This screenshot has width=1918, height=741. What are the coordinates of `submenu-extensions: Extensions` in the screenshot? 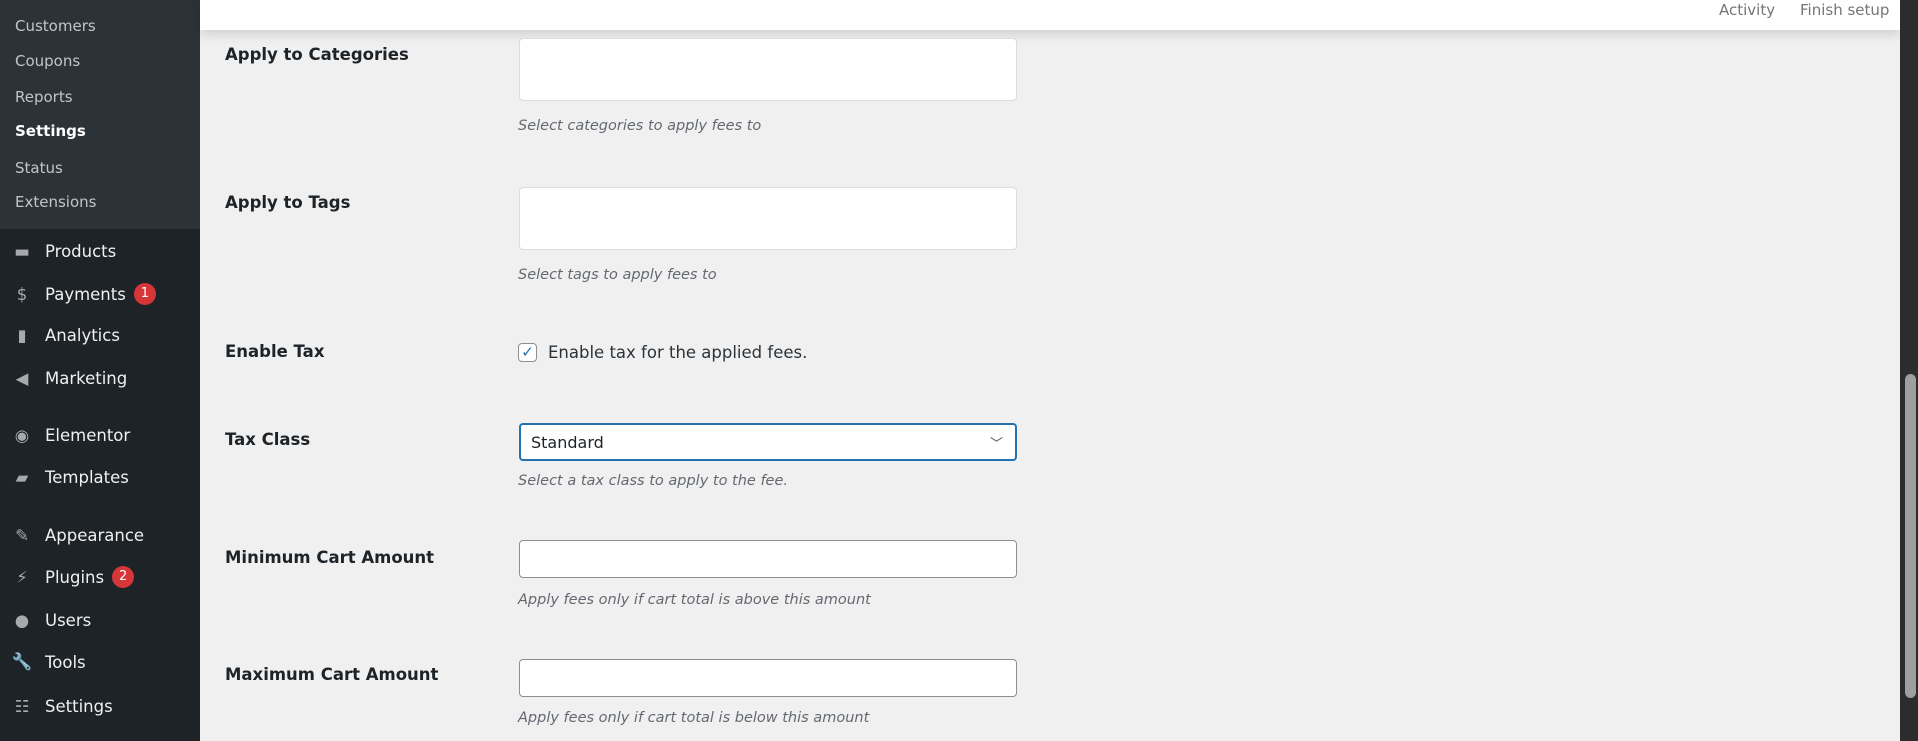 It's located at (55, 202).